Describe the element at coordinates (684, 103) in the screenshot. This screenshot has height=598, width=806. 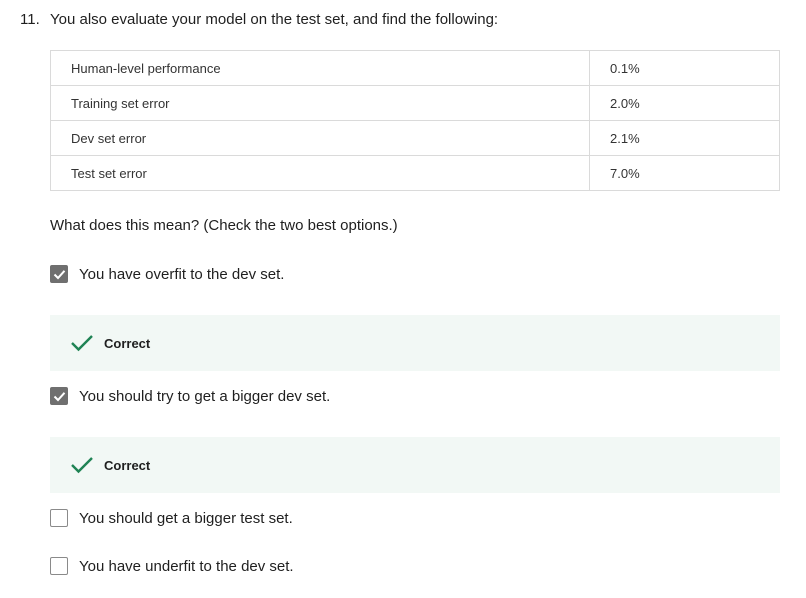
I see `row-value: 2.0%` at that location.